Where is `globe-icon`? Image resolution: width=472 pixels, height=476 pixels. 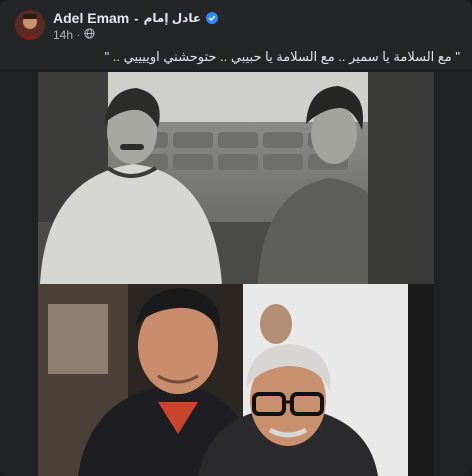
globe-icon is located at coordinates (90, 35).